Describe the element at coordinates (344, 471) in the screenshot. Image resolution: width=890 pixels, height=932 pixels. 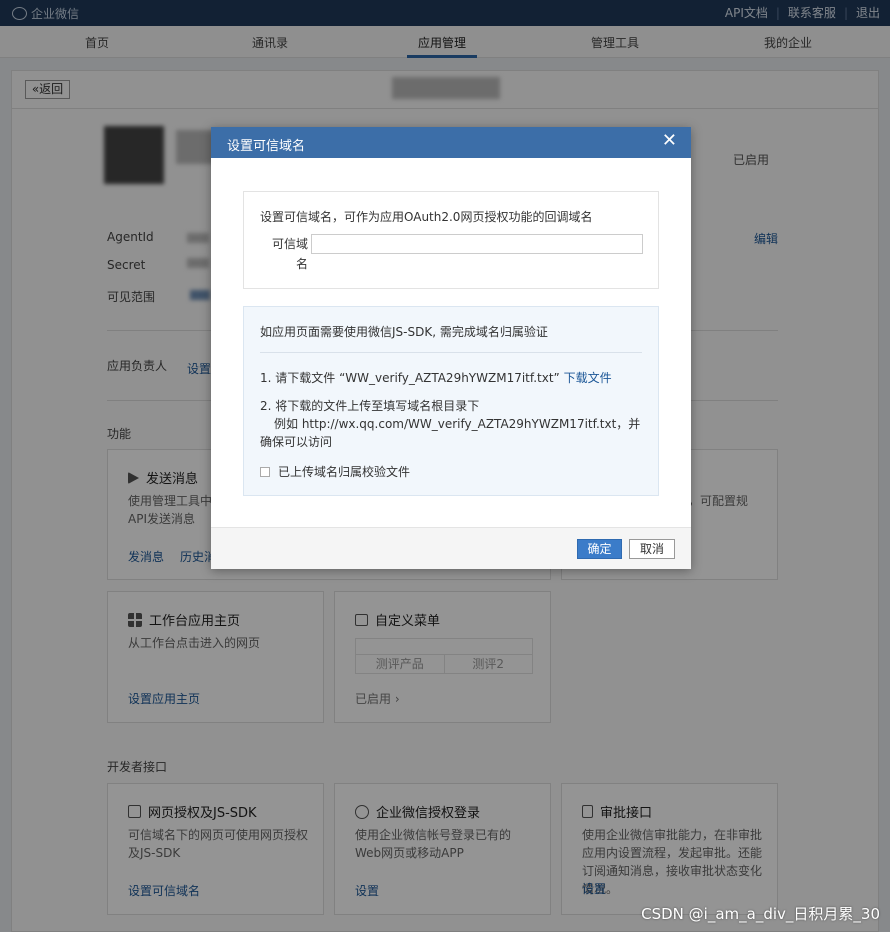
I see `uploaded-checkbox-label: 已上传域名归属校验文件` at that location.